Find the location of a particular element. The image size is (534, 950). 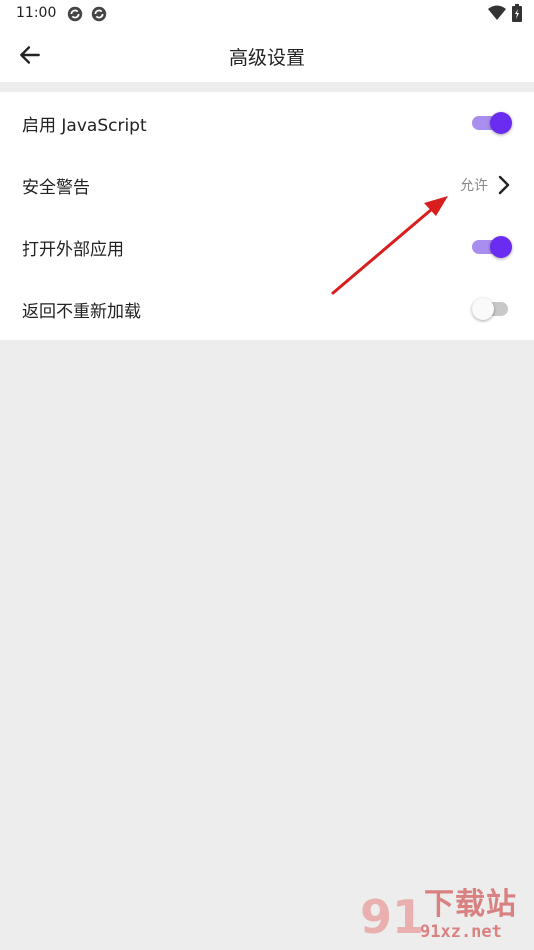

javascript-toggle is located at coordinates (492, 123).